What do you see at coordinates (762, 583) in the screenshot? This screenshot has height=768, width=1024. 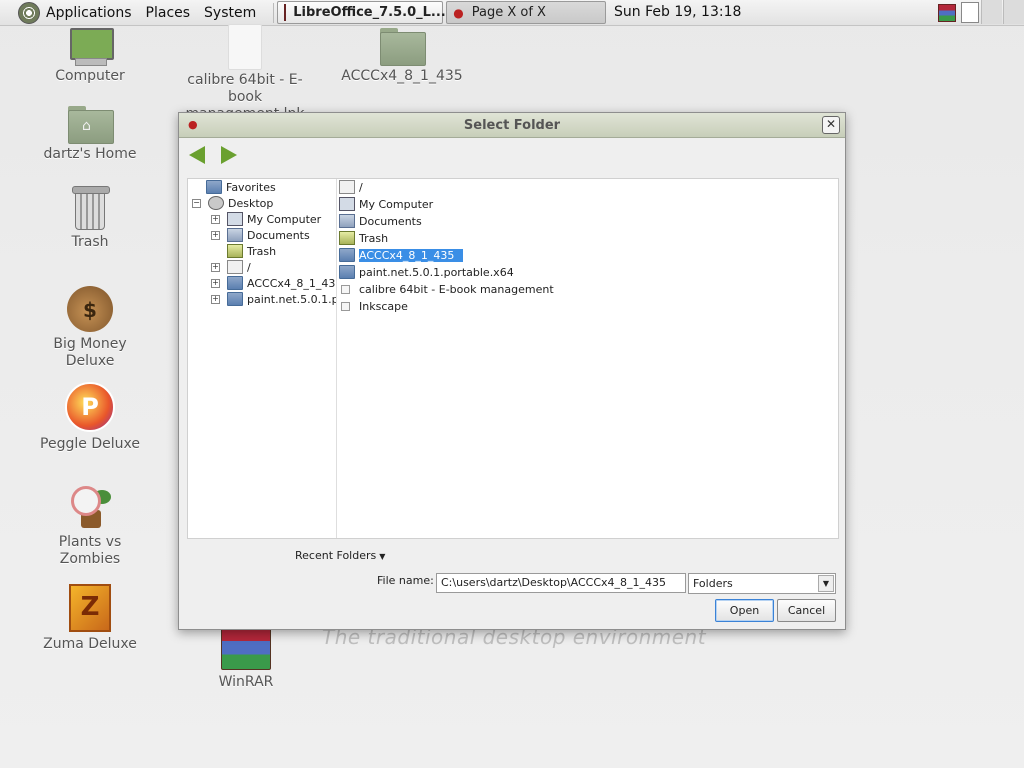 I see `file-type-select: Folders ▼` at bounding box center [762, 583].